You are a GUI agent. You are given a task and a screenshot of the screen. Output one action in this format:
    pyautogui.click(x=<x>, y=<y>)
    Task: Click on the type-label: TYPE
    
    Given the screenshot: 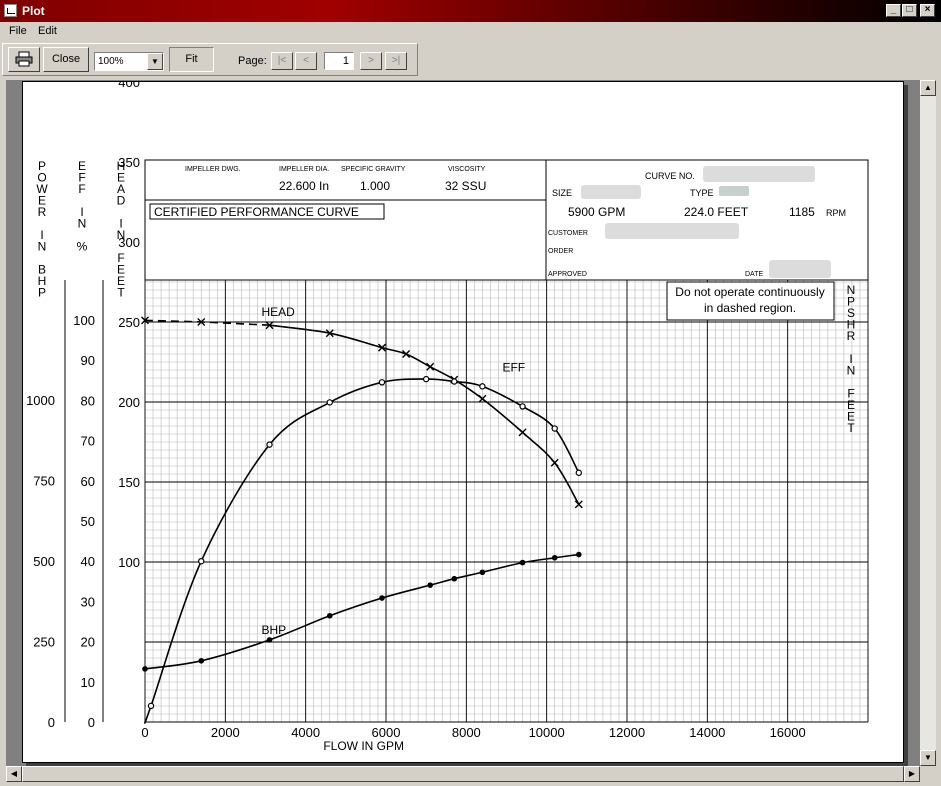 What is the action you would take?
    pyautogui.click(x=702, y=193)
    